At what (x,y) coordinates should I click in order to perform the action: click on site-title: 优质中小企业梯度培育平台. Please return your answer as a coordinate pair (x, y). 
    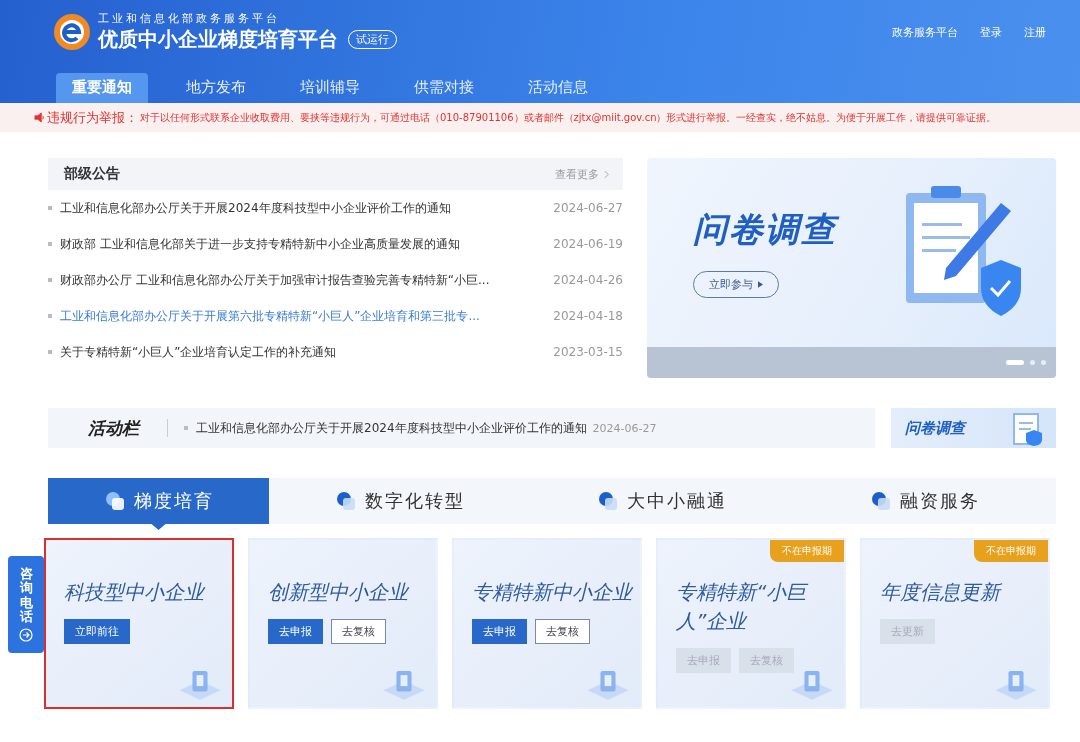
    Looking at the image, I should click on (218, 39).